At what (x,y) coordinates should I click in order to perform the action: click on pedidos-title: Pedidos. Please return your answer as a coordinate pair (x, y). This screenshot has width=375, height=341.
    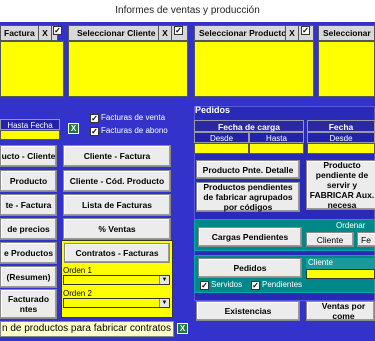
    Looking at the image, I should click on (213, 110).